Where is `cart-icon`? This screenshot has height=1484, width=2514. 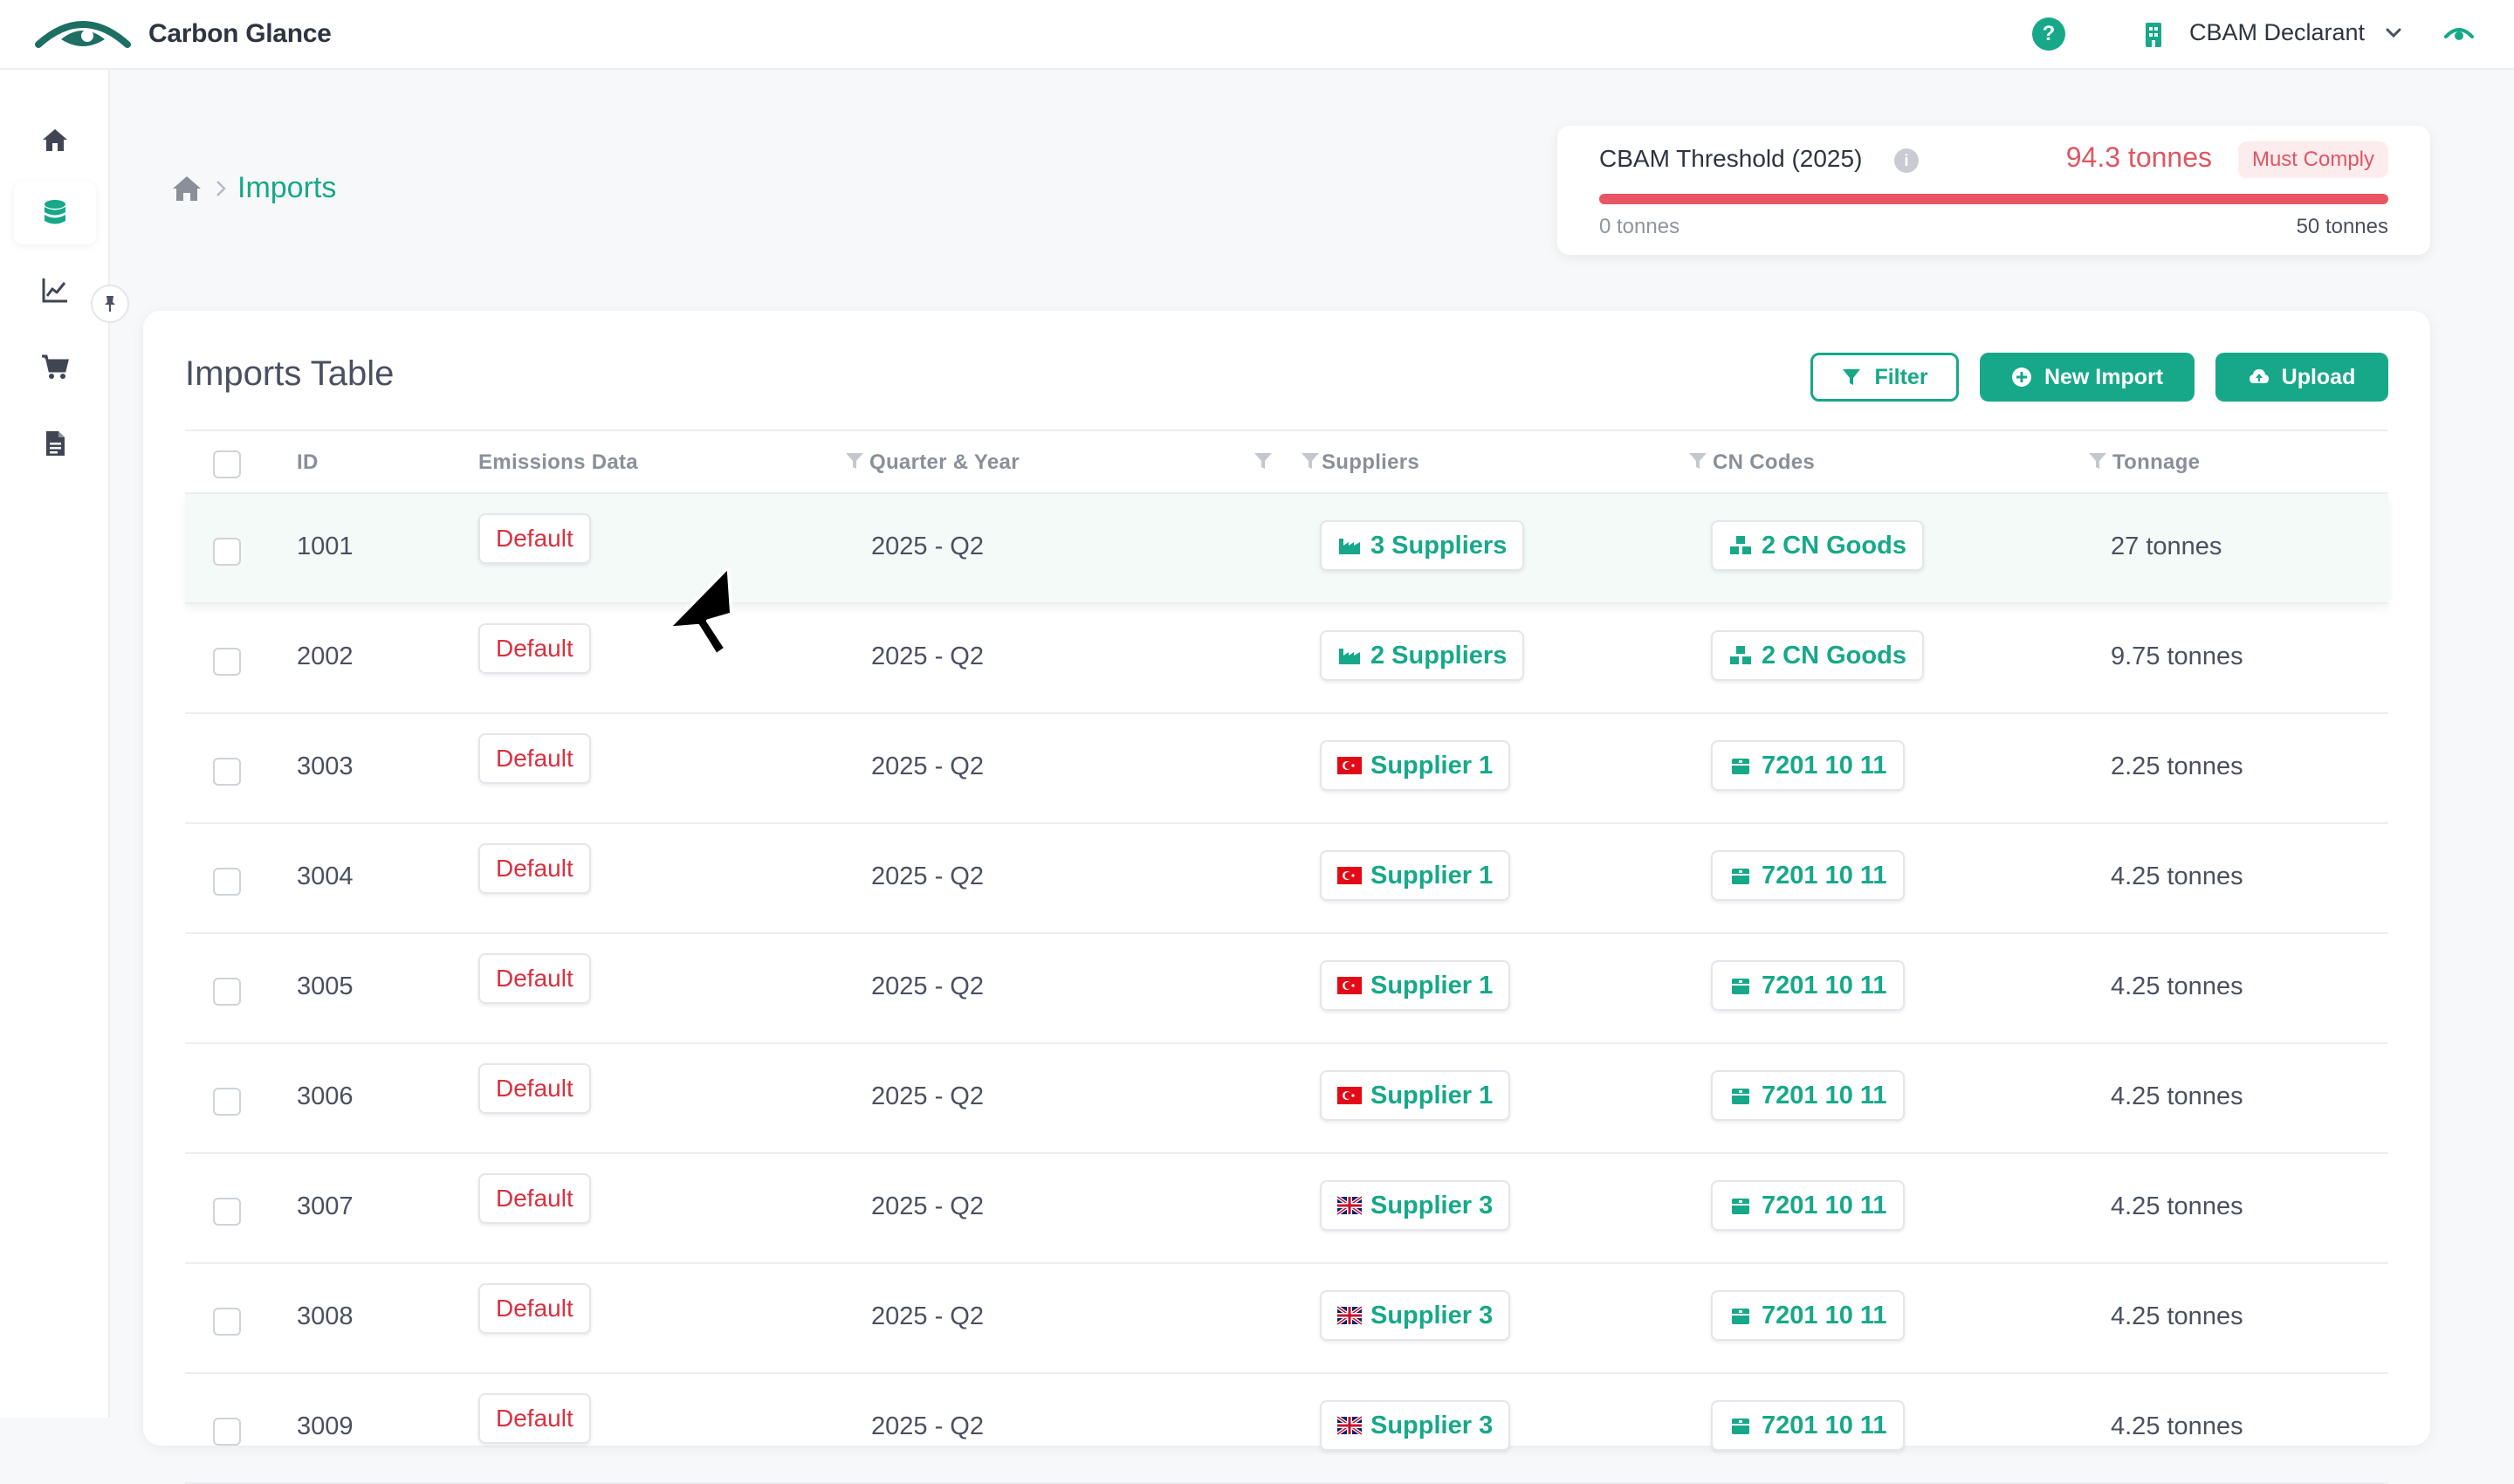
cart-icon is located at coordinates (56, 366).